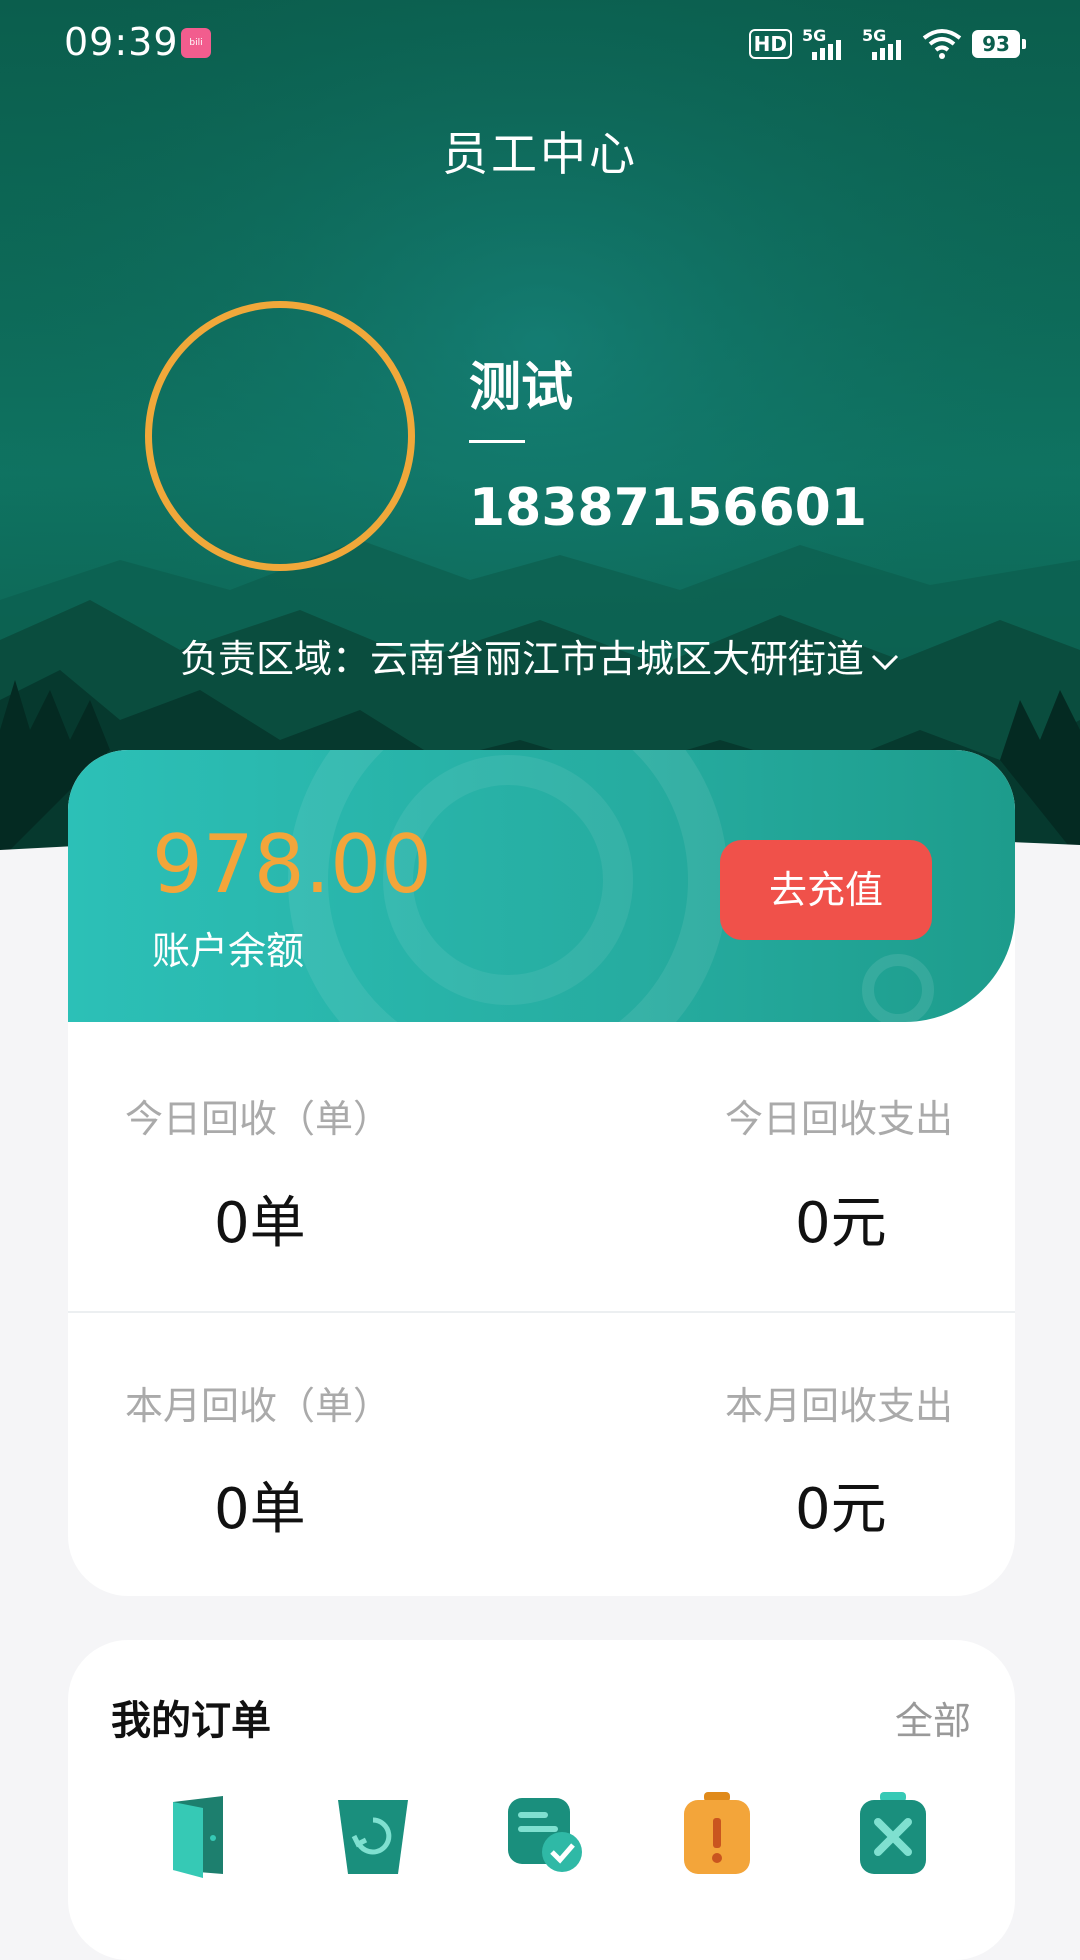 The width and height of the screenshot is (1080, 1960). What do you see at coordinates (893, 1835) in the screenshot?
I see `cancel-icon` at bounding box center [893, 1835].